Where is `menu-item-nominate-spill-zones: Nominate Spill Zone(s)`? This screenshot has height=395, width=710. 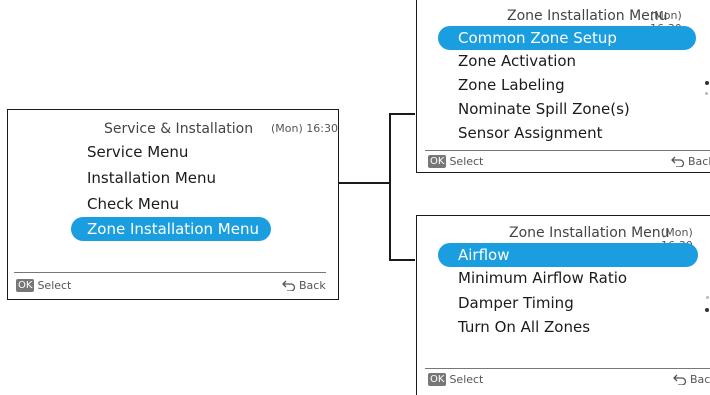 menu-item-nominate-spill-zones: Nominate Spill Zone(s) is located at coordinates (544, 109).